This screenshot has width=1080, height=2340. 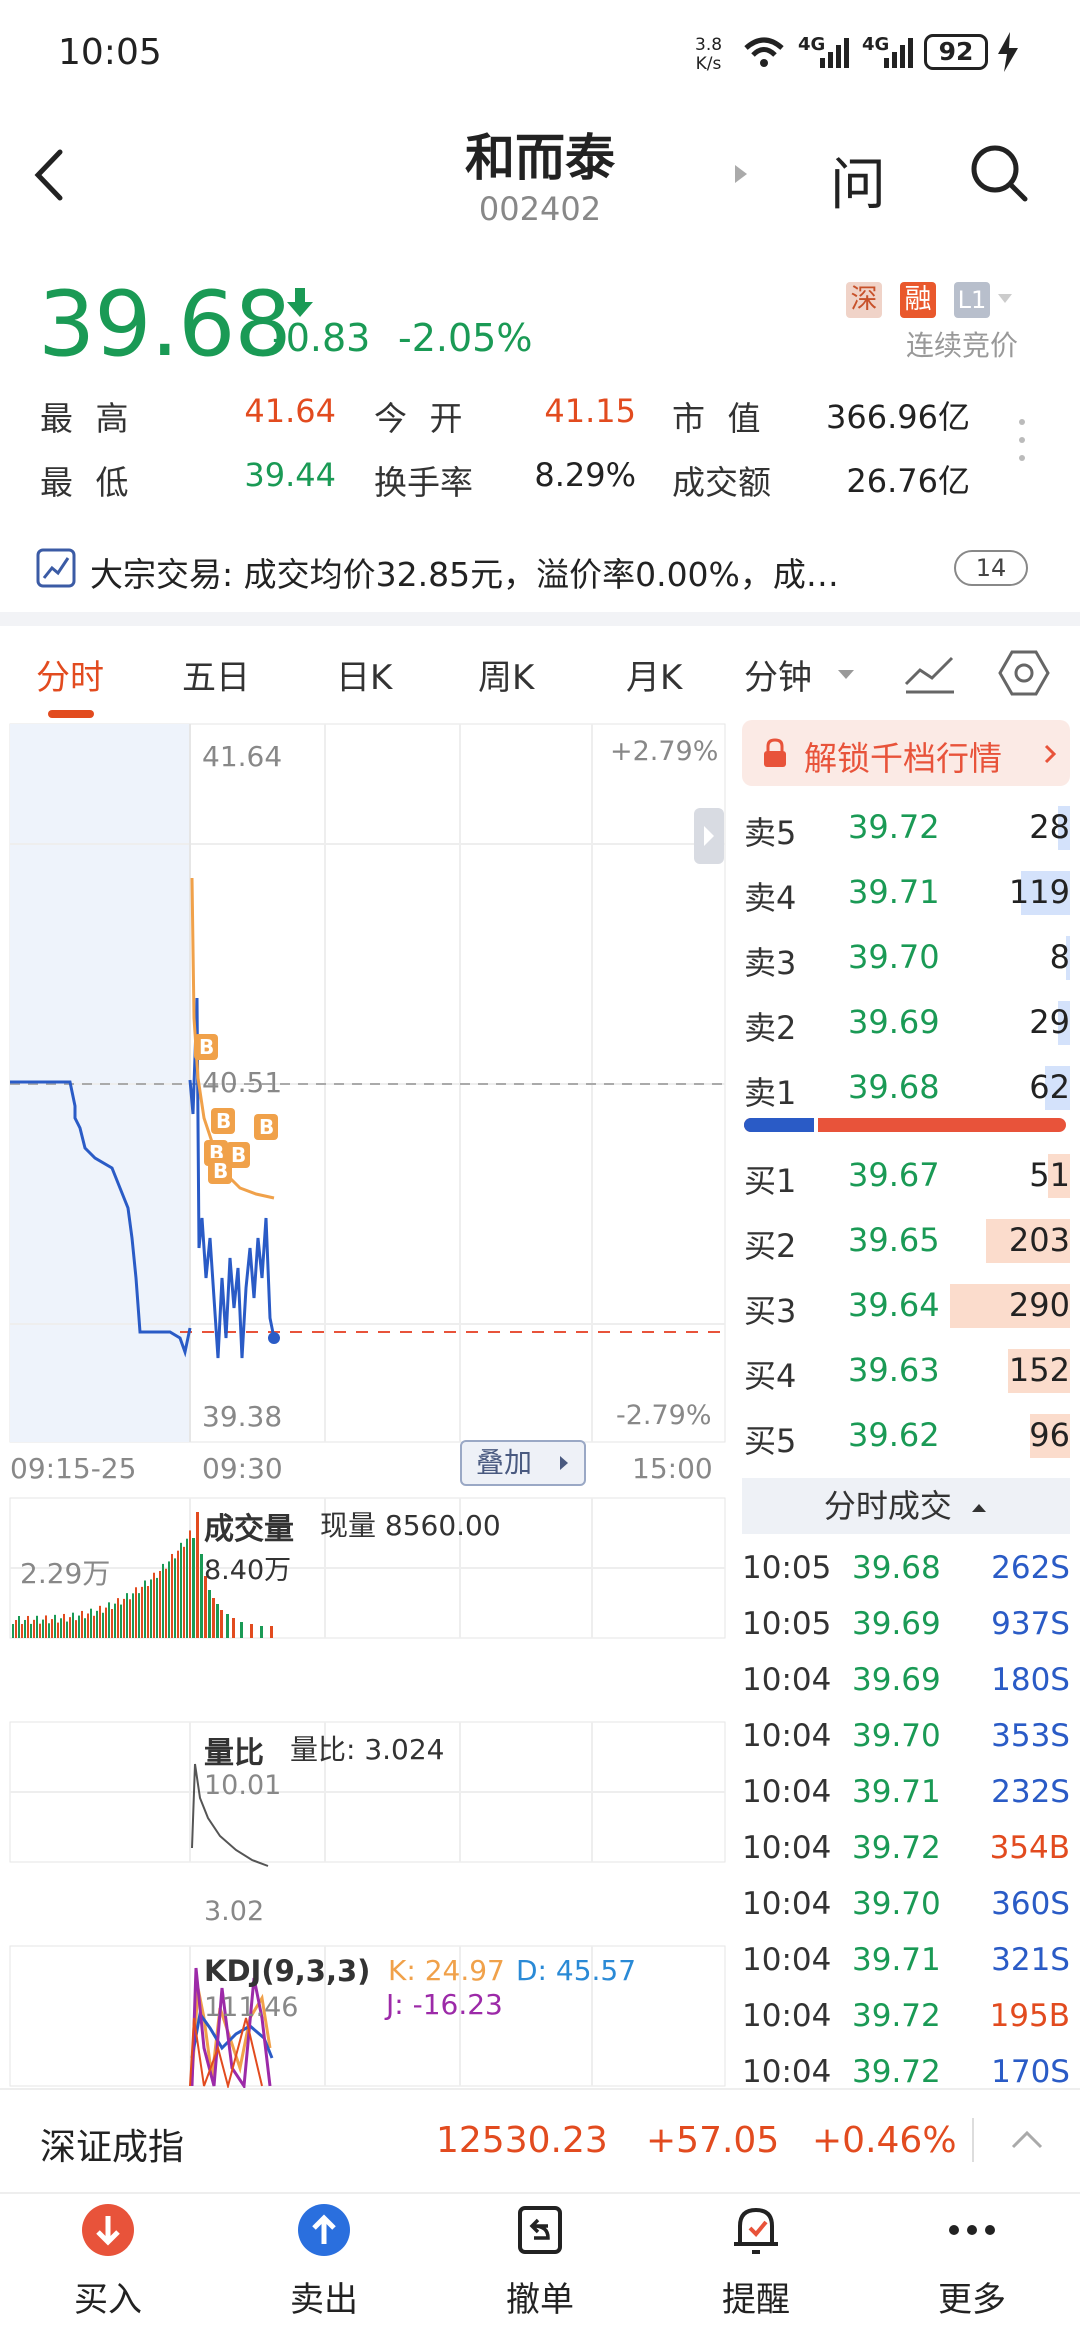 What do you see at coordinates (576, 1970) in the screenshot?
I see `kdj-d: D: 45.57` at bounding box center [576, 1970].